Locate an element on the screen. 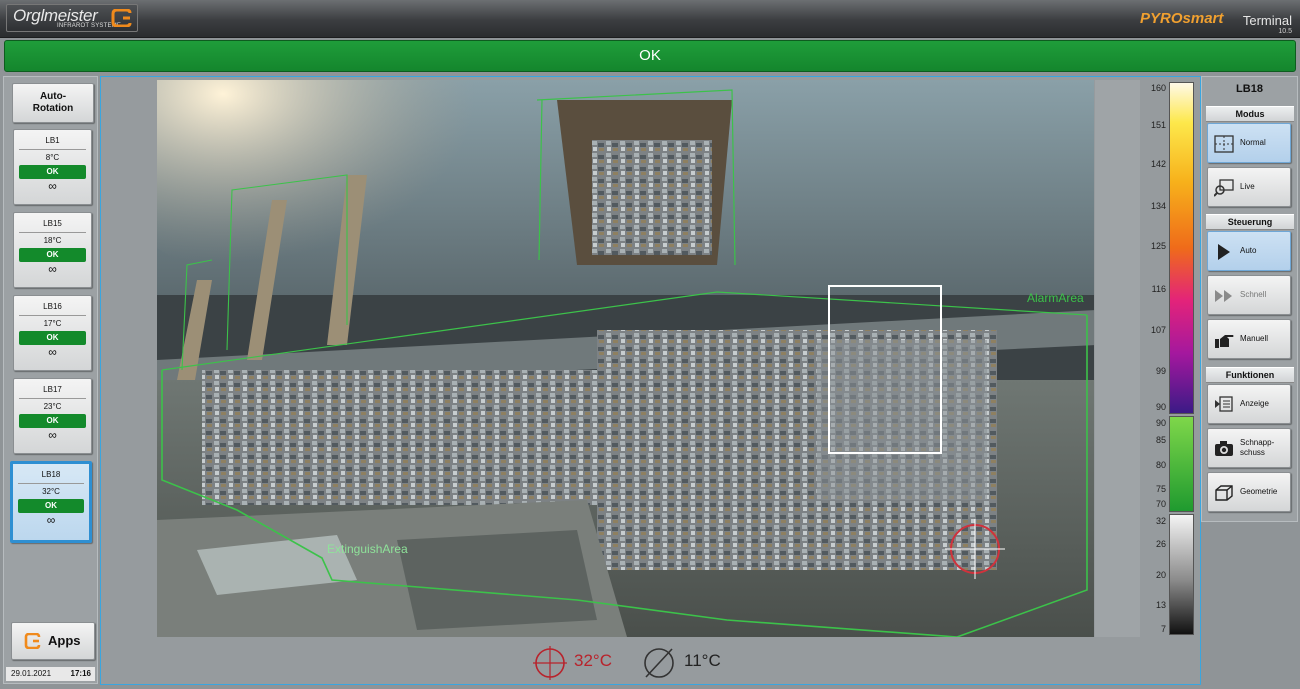 The width and height of the screenshot is (1300, 689). scale-tick: 26 is located at coordinates (1160, 544).